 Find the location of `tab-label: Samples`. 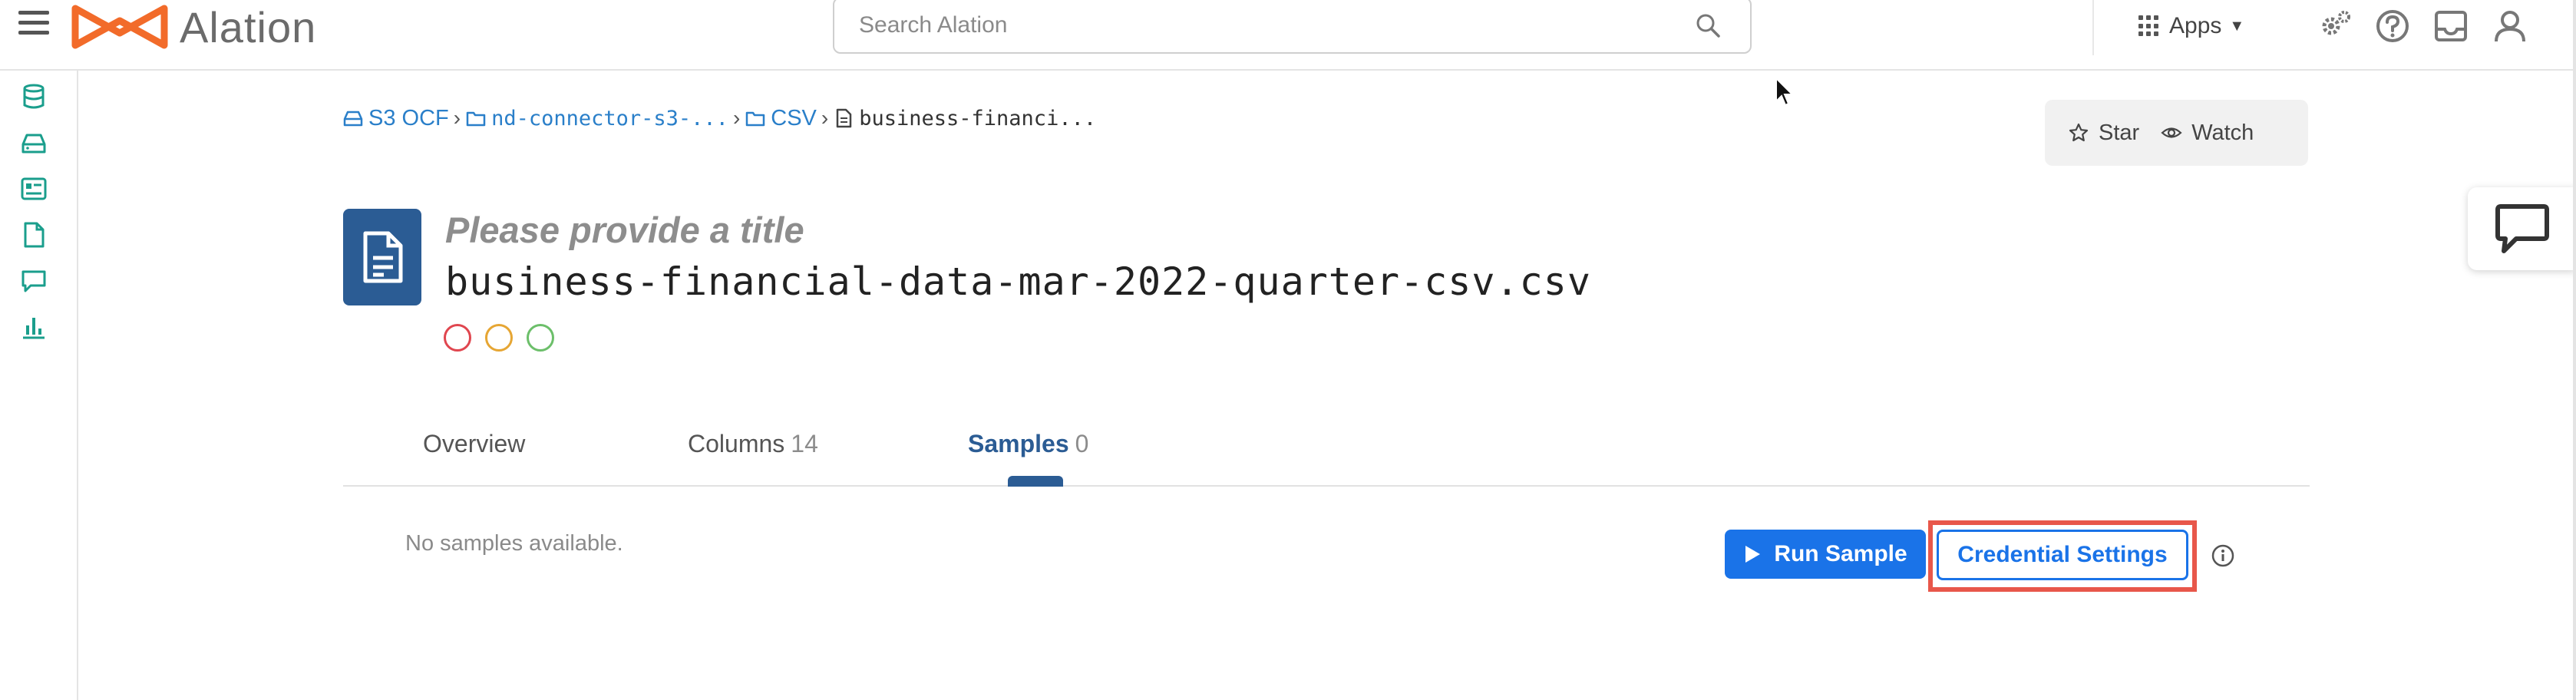

tab-label: Samples is located at coordinates (1018, 444).